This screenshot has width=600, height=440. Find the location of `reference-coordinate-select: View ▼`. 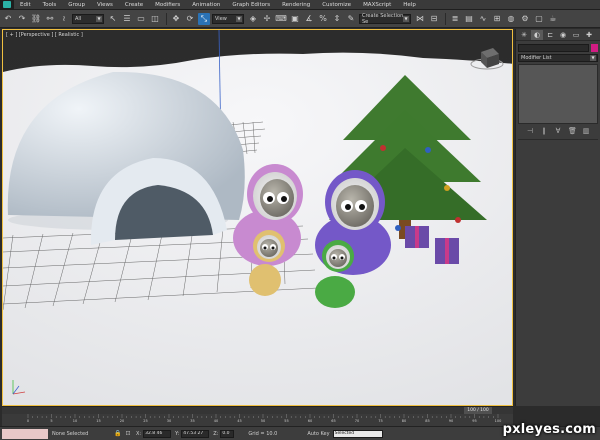

reference-coordinate-select: View ▼ is located at coordinates (228, 18).